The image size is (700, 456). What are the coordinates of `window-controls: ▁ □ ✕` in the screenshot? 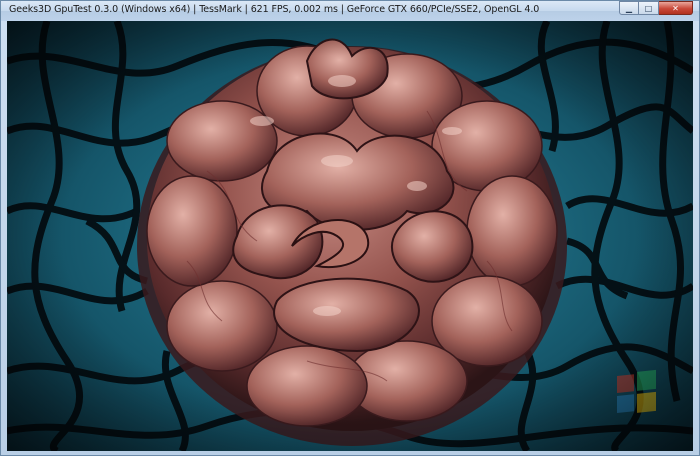 It's located at (656, 9).